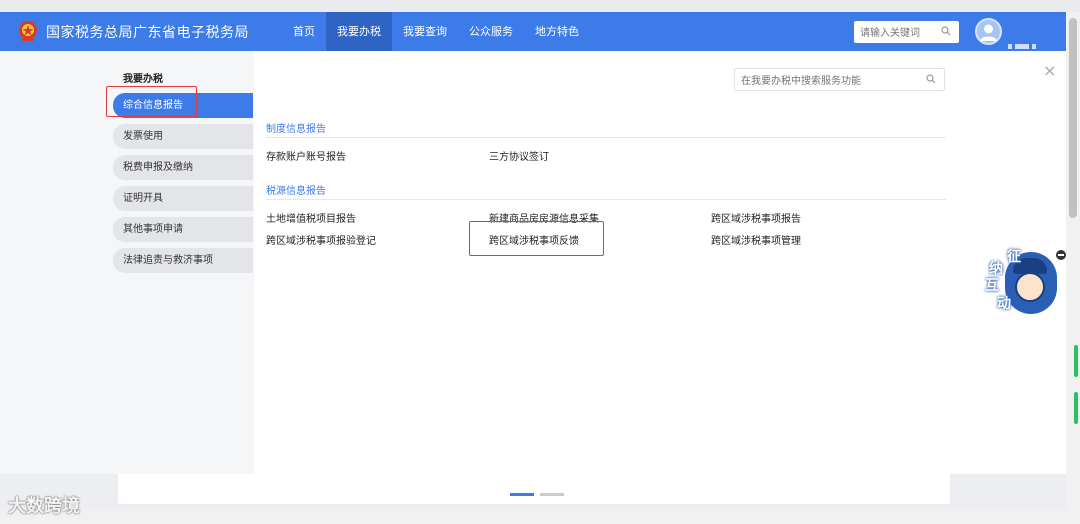  I want to click on widget-char: 互, so click(992, 286).